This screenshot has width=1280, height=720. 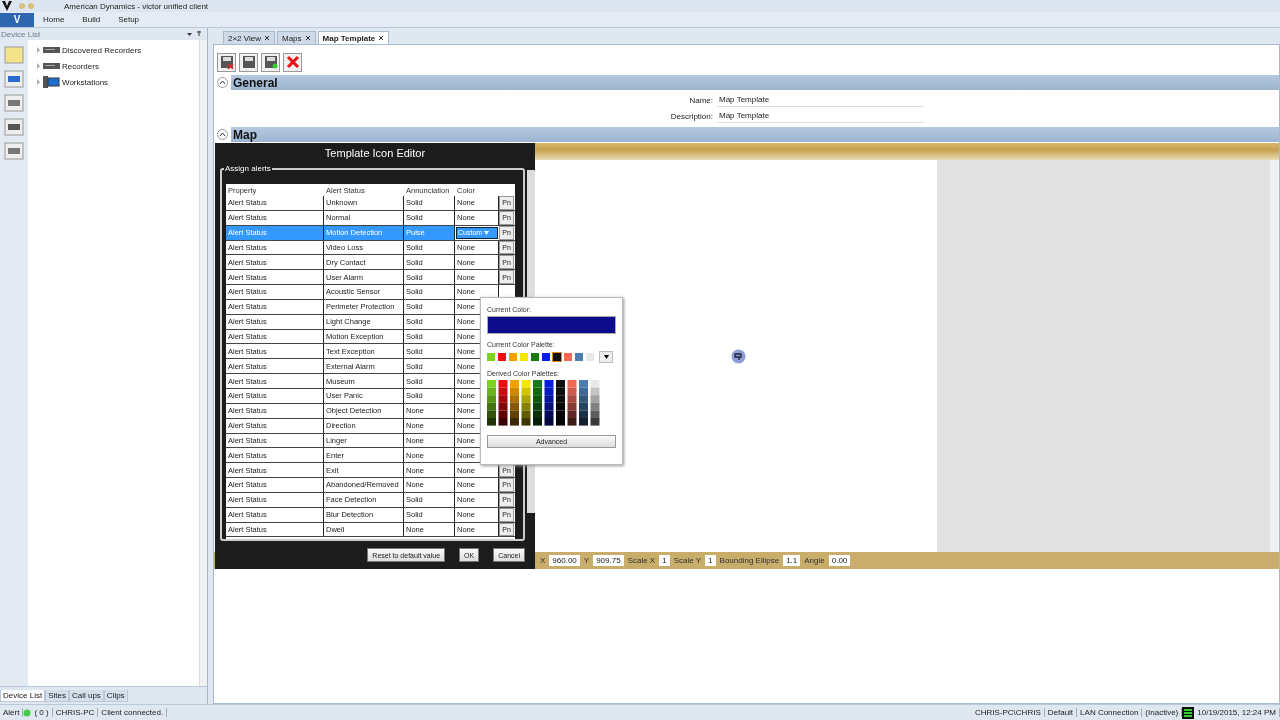 What do you see at coordinates (814, 560) in the screenshot?
I see `property-label: Angle` at bounding box center [814, 560].